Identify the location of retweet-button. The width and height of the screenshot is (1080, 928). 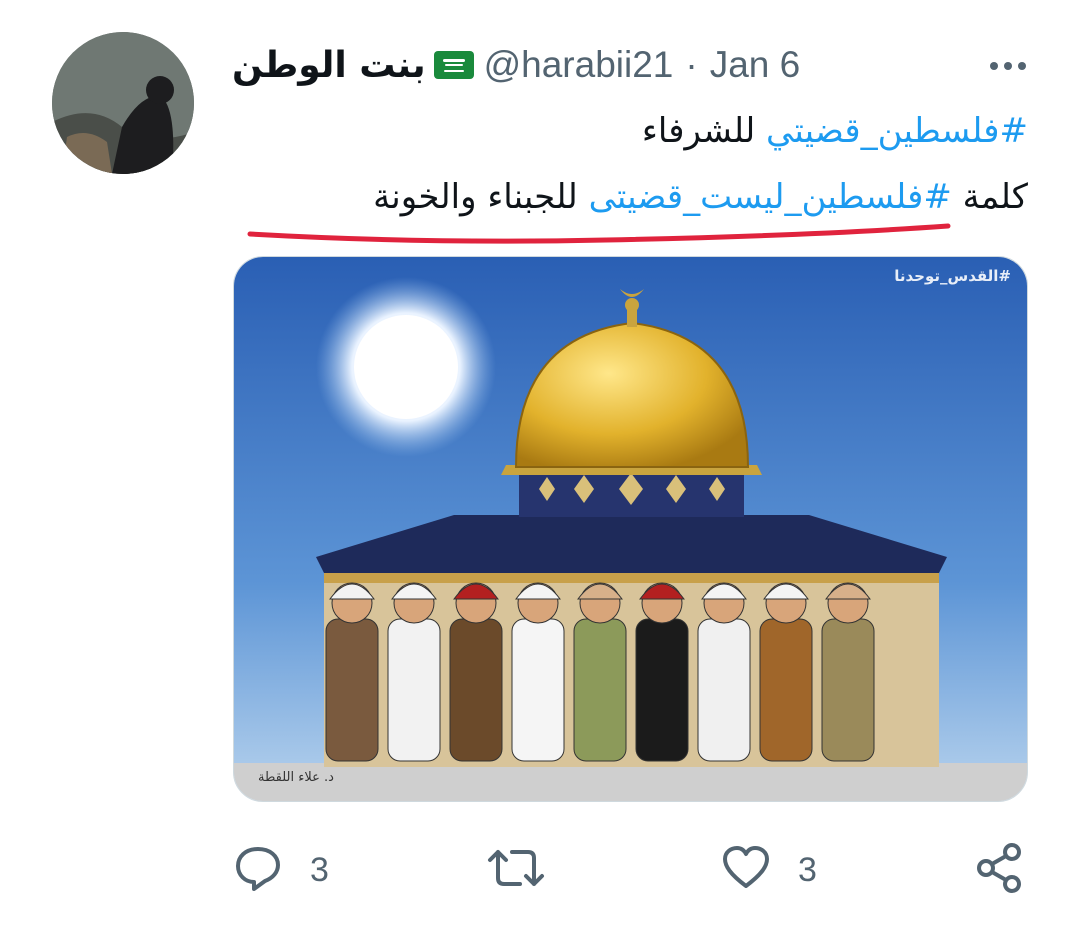
(529, 870).